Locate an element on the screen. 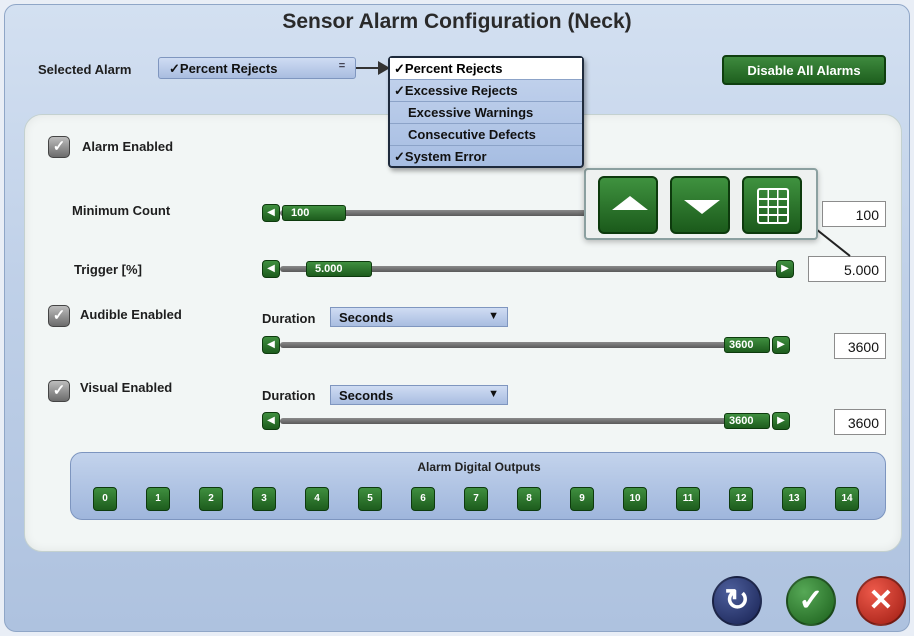 The height and width of the screenshot is (636, 914). audible-duration-slider-track is located at coordinates (522, 345).